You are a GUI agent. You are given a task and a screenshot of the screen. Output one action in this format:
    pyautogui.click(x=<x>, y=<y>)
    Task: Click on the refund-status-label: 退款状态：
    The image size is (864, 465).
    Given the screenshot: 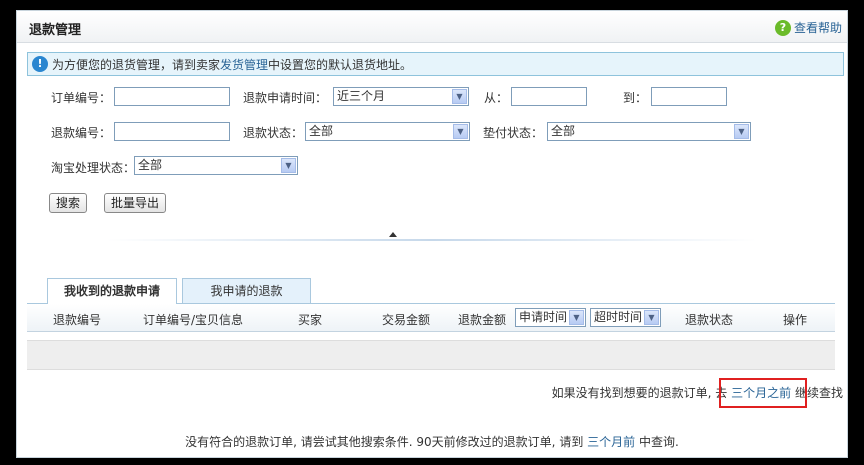 What is the action you would take?
    pyautogui.click(x=273, y=133)
    